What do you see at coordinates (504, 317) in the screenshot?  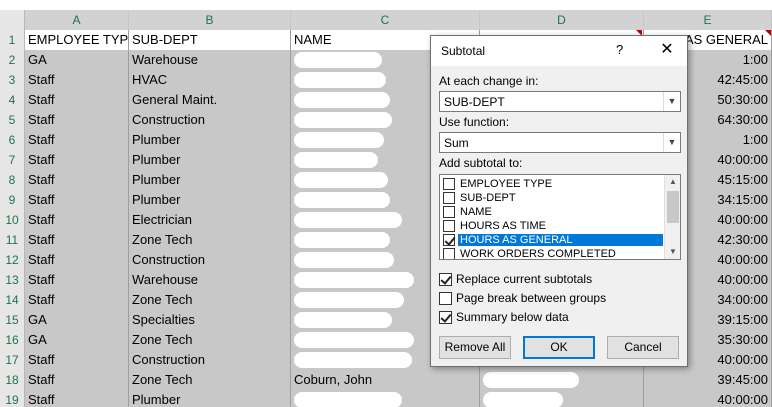 I see `summary-below-option: Summary below data` at bounding box center [504, 317].